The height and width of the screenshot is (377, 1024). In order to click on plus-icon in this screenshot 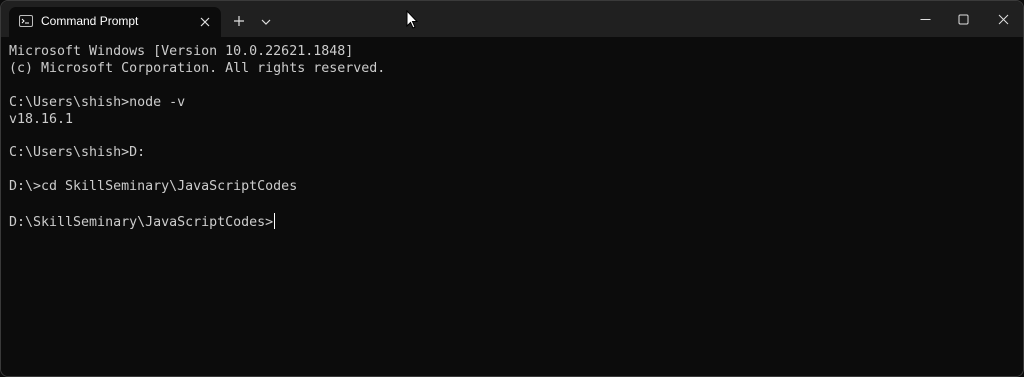, I will do `click(239, 21)`.